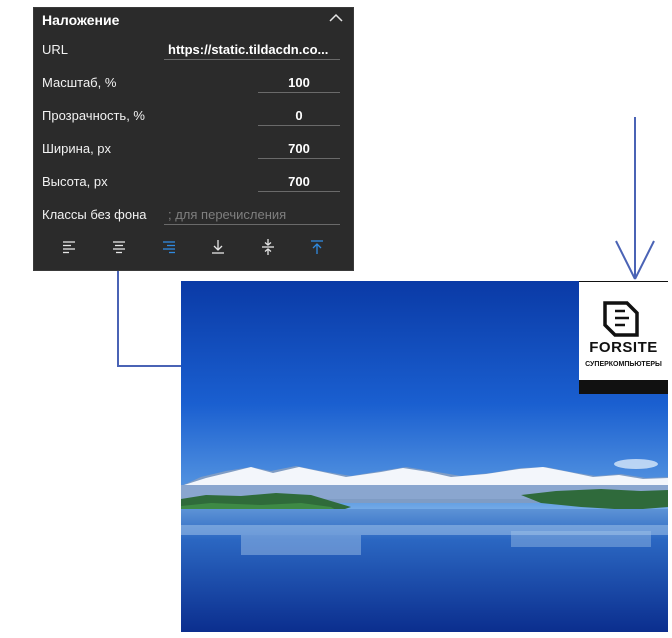 The image size is (672, 638). What do you see at coordinates (75, 181) in the screenshot?
I see `height-label: Высота, px` at bounding box center [75, 181].